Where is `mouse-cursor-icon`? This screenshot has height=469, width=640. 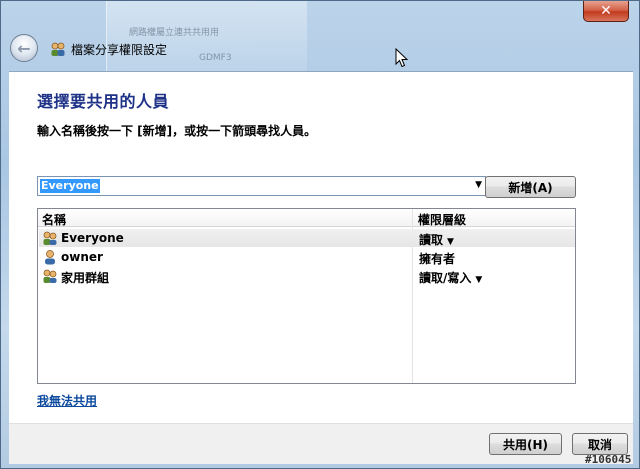 mouse-cursor-icon is located at coordinates (402, 58).